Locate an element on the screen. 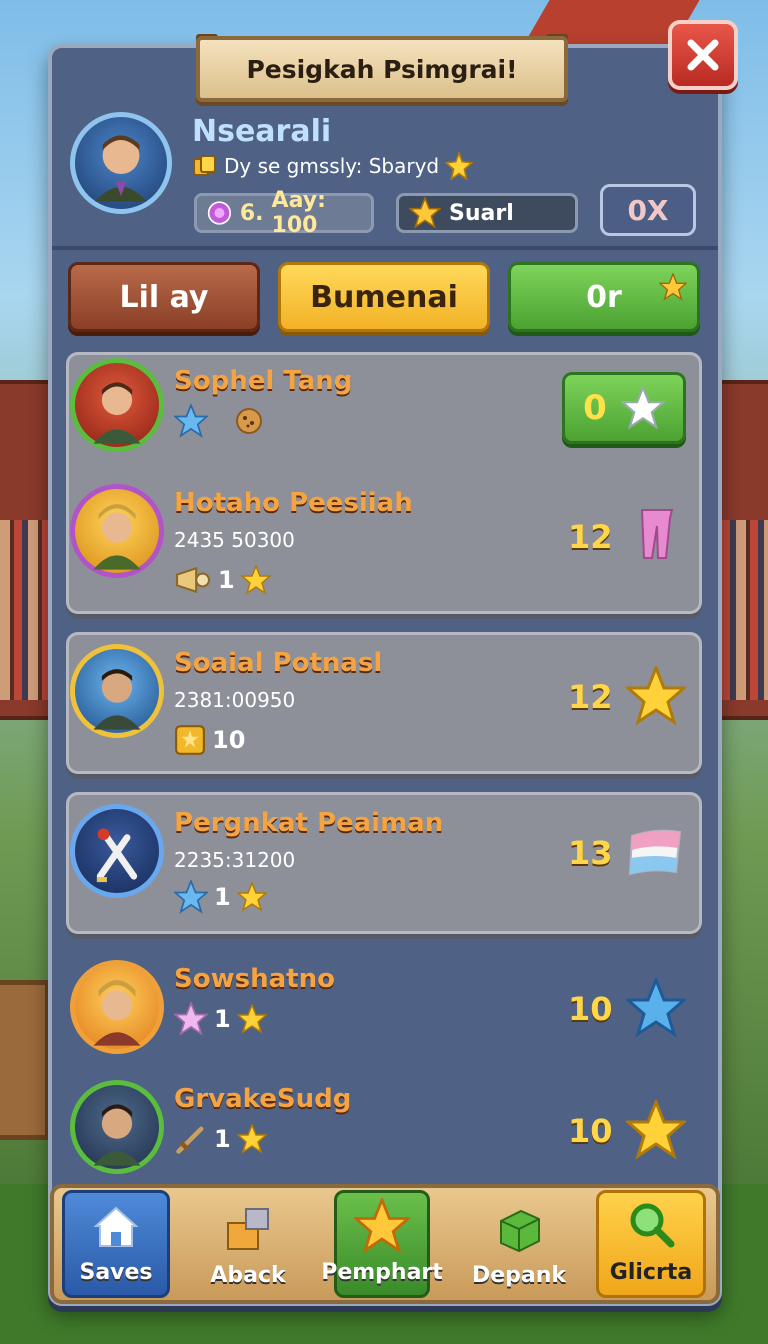 The height and width of the screenshot is (1344, 768). player-name: Pergnkat Peaiman is located at coordinates (309, 823).